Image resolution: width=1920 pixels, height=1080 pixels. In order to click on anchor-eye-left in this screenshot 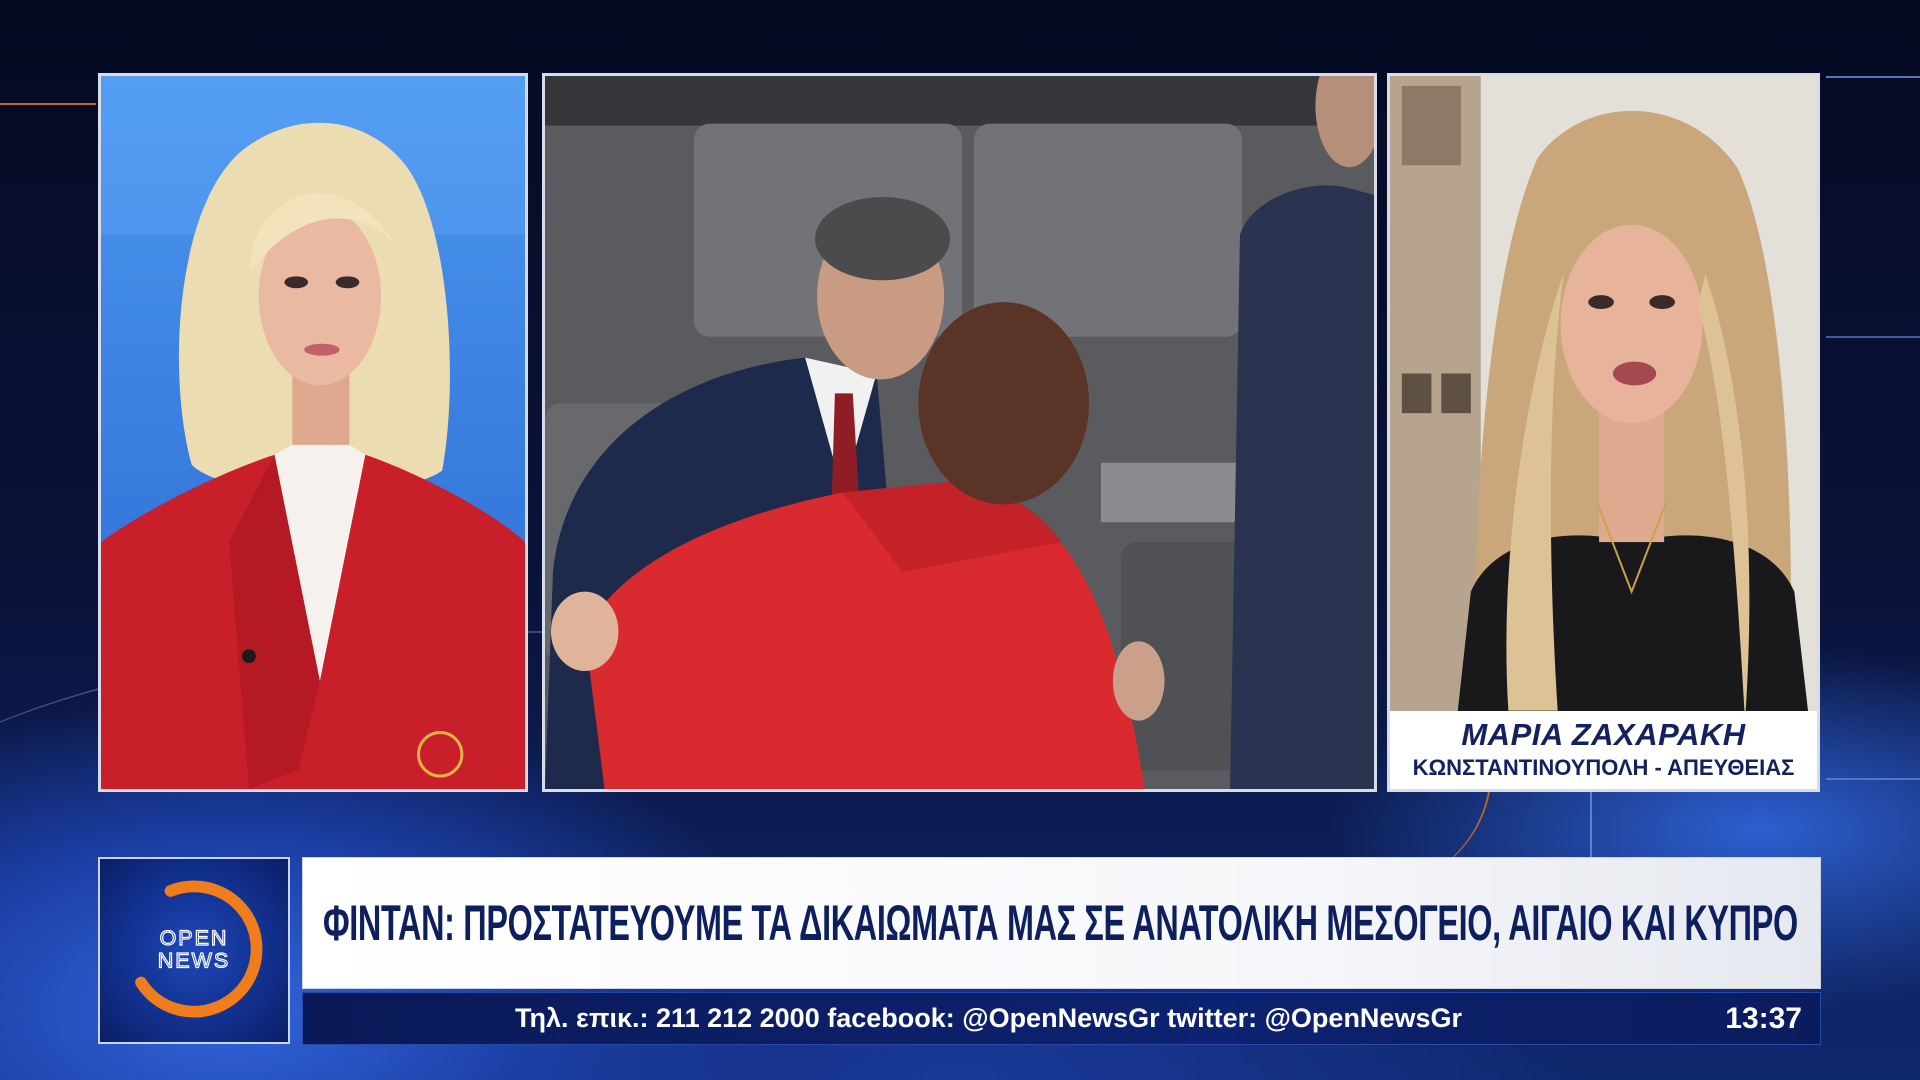, I will do `click(296, 282)`.